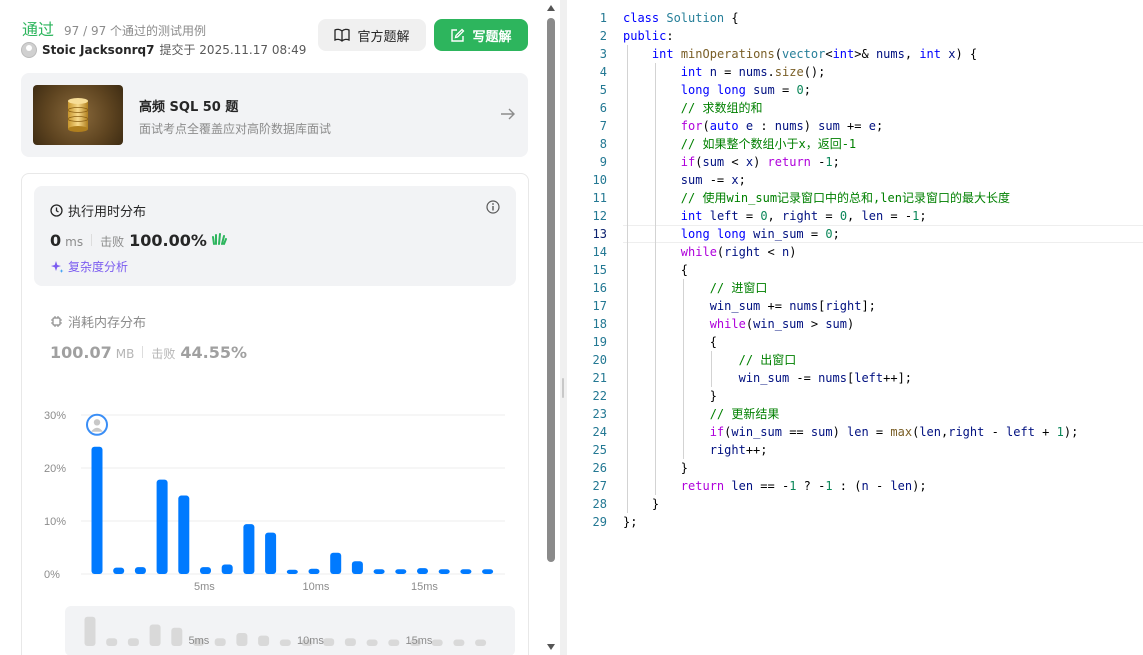 This screenshot has width=1143, height=655. Describe the element at coordinates (855, 108) in the screenshot. I see `code-line: 6 // 求数组的和` at that location.